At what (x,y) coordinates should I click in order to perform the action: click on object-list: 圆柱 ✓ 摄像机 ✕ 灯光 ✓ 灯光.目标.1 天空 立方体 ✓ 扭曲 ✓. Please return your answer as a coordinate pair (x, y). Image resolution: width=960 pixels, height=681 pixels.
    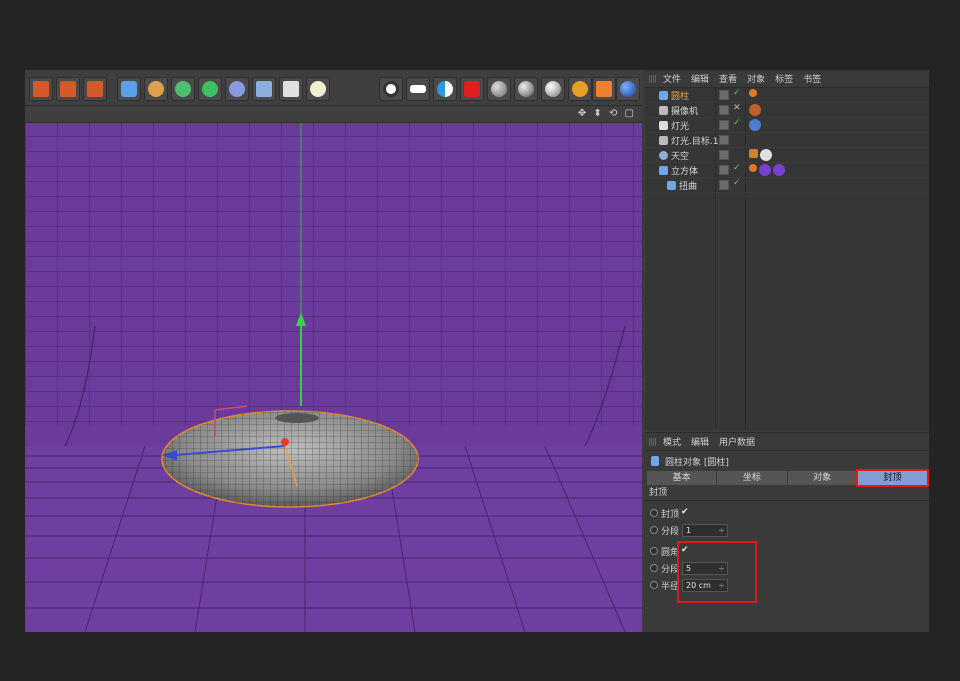
    Looking at the image, I should click on (787, 140).